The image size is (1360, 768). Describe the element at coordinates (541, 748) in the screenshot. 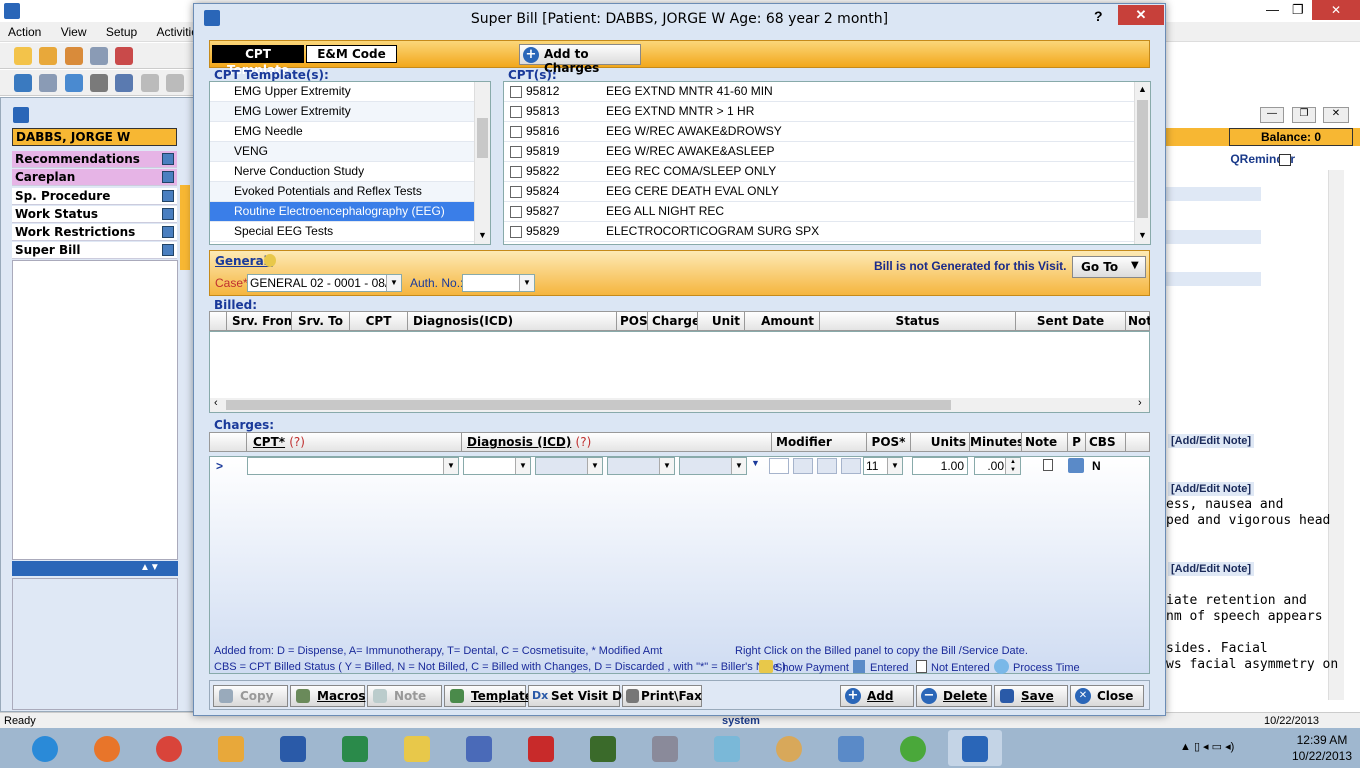

I see `taskbar-acrobat` at that location.